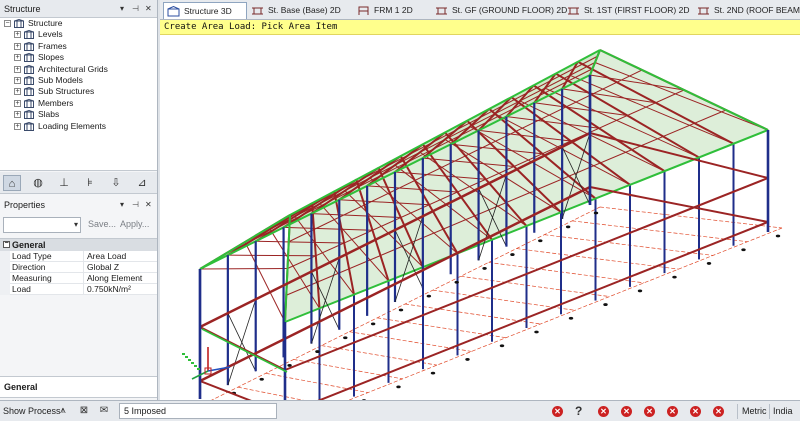  Describe the element at coordinates (22, 9) in the screenshot. I see `structure-panel-title: Structure` at that location.